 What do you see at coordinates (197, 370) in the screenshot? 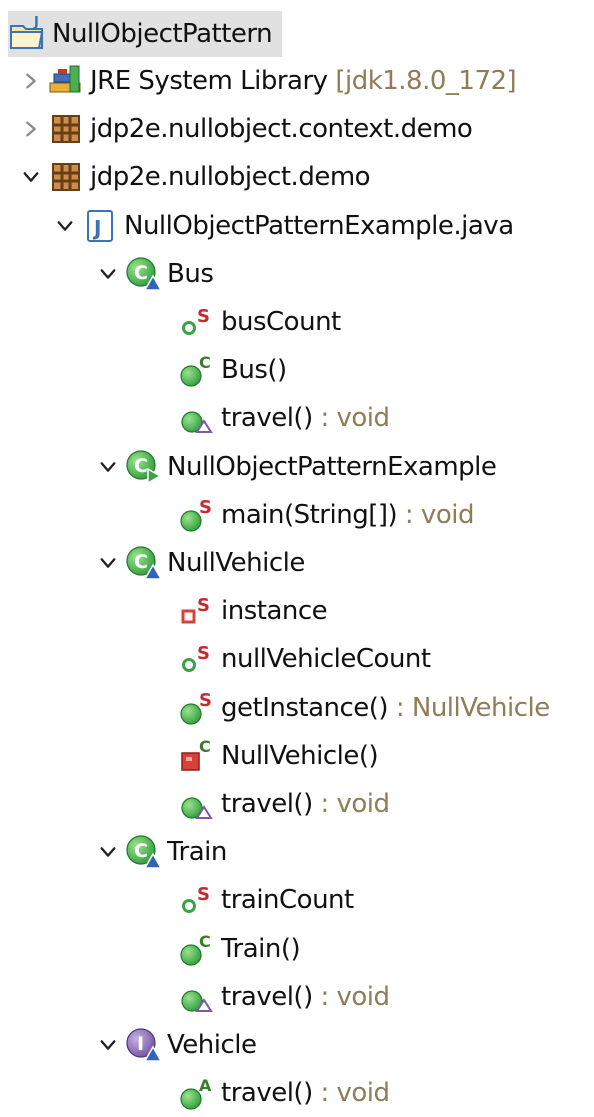
I see `constructor-icon: C` at bounding box center [197, 370].